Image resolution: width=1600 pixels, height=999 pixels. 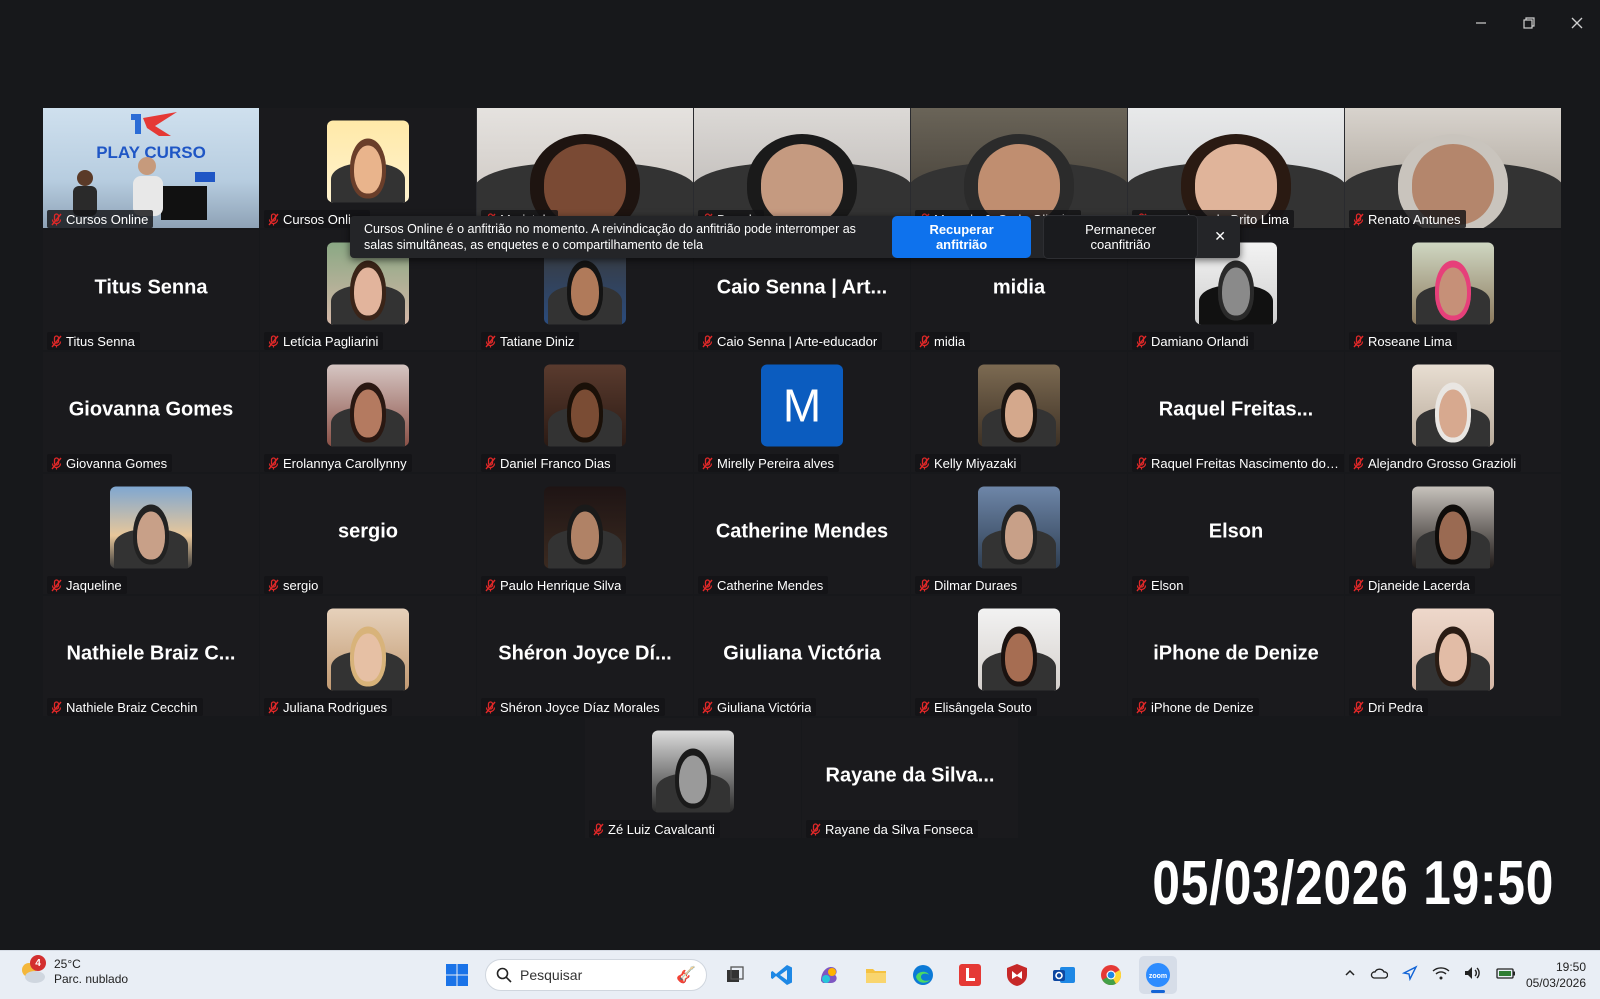 I want to click on participant-name-label: Djaneide Lacerda, so click(x=1412, y=585).